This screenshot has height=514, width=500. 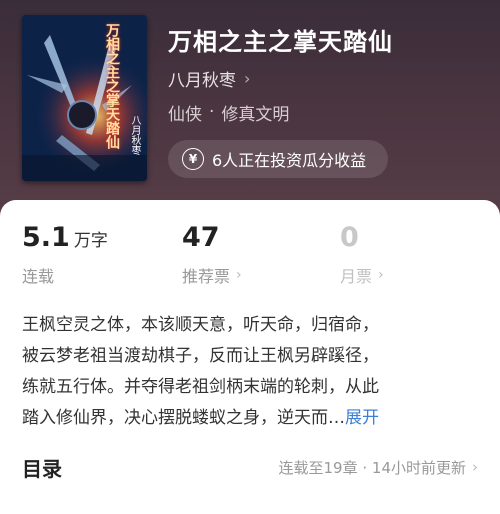 What do you see at coordinates (362, 418) in the screenshot?
I see `expand-link: 展开` at bounding box center [362, 418].